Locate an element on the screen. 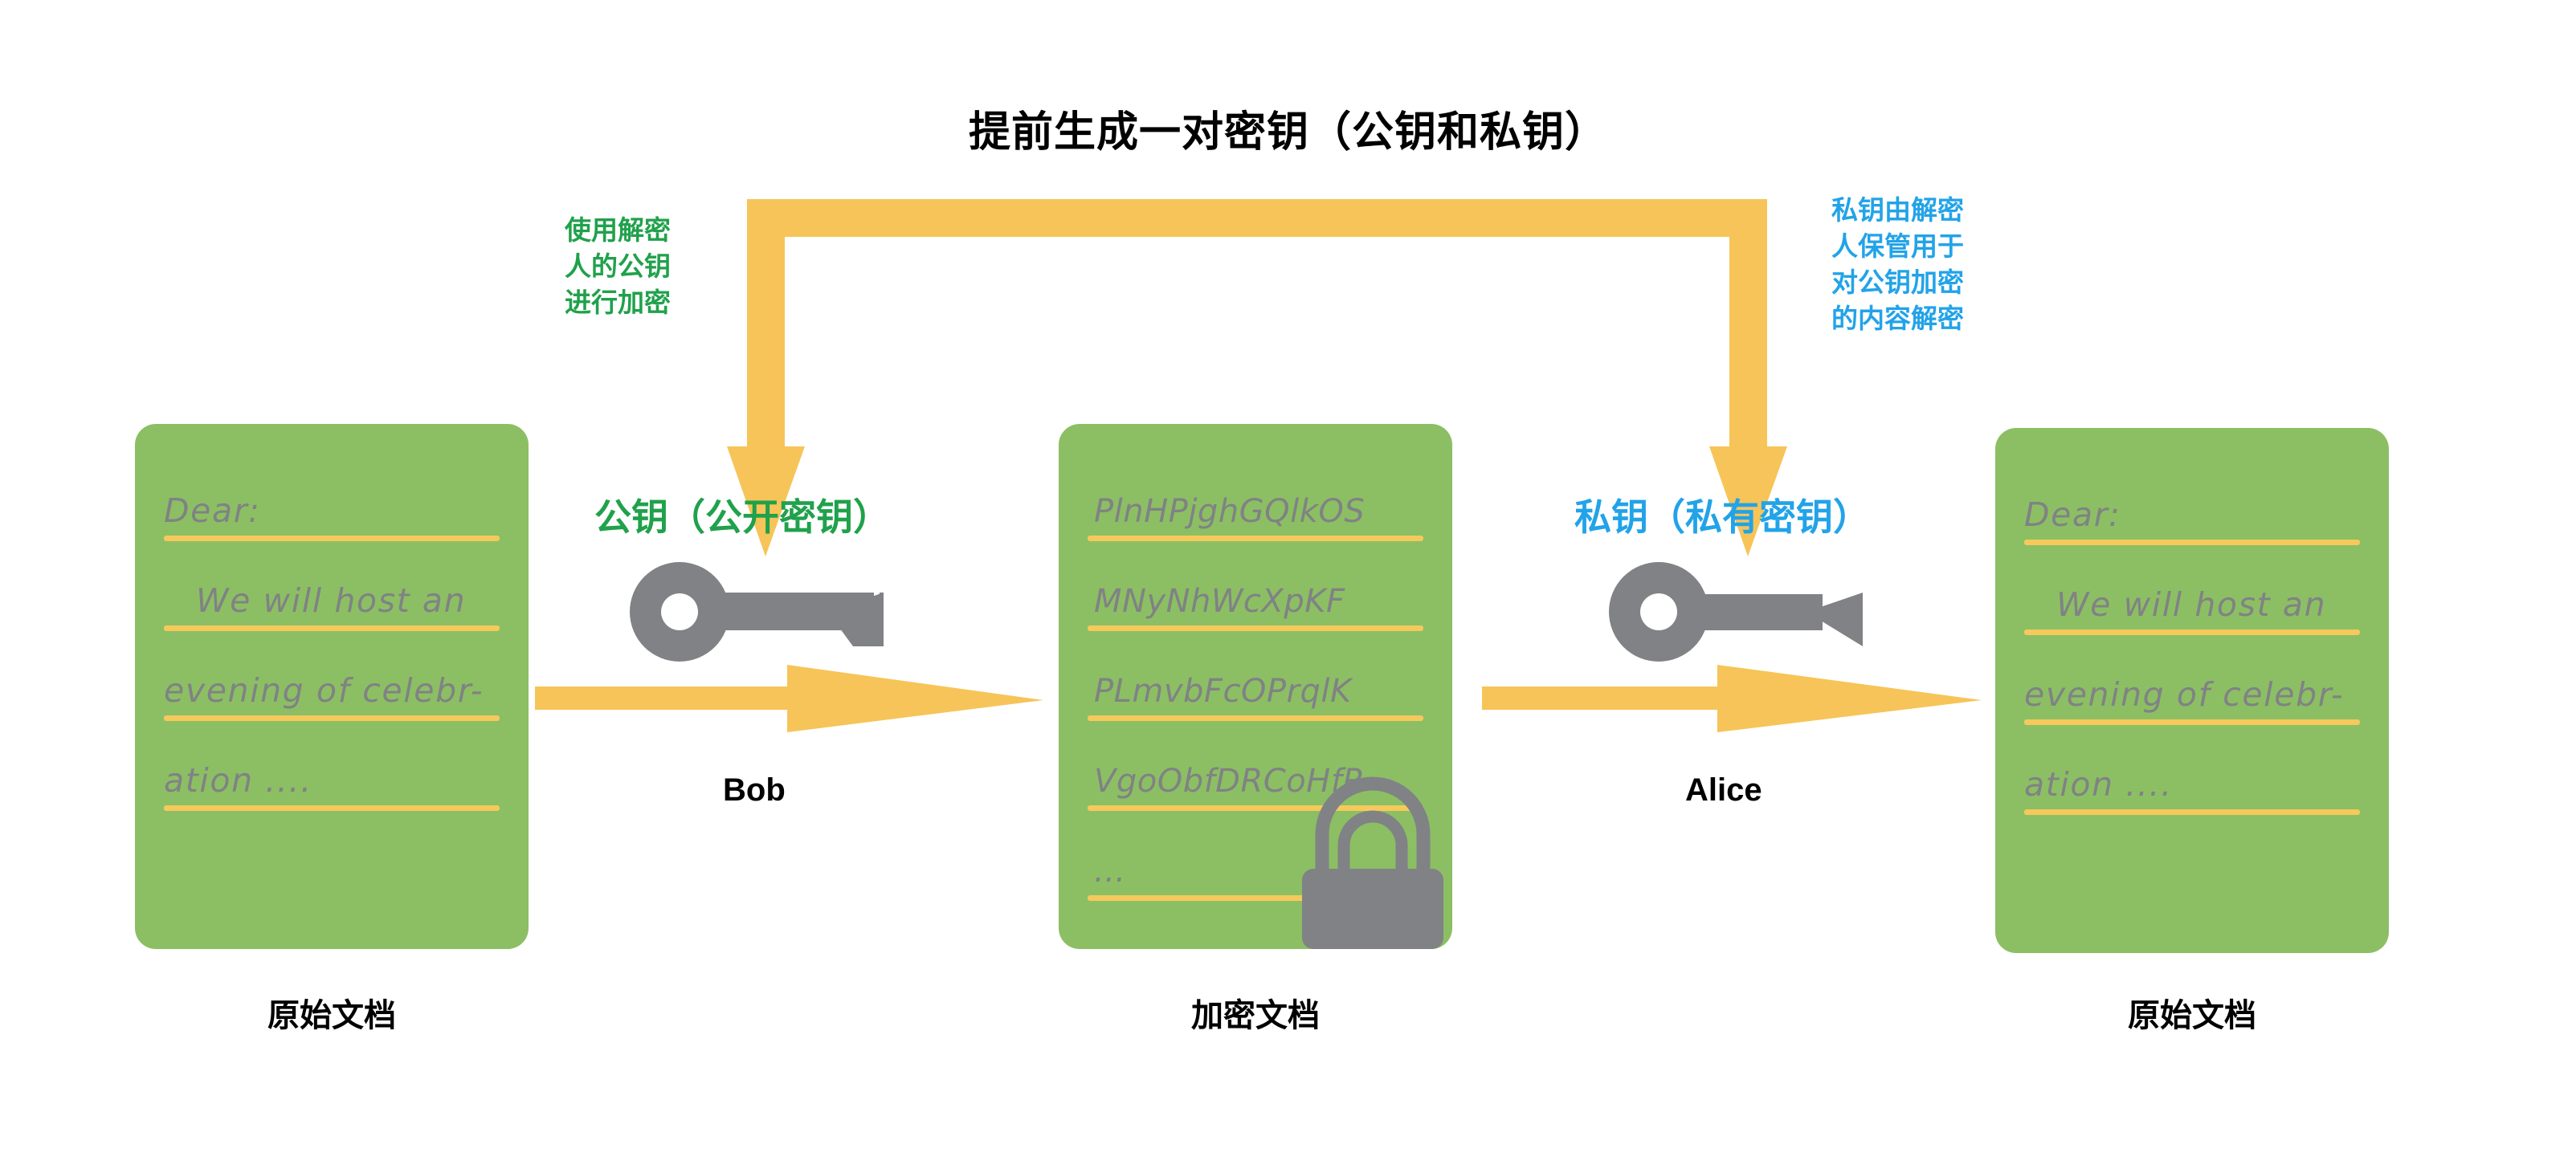 The height and width of the screenshot is (1157, 2576). private-key-label: 私钥（私有密钥） is located at coordinates (1722, 517).